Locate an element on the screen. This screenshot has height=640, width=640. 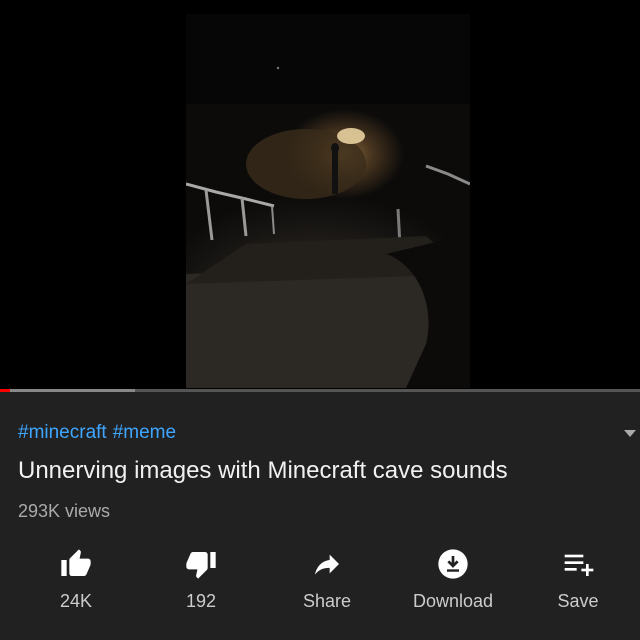
chevron-down-icon is located at coordinates (630, 433).